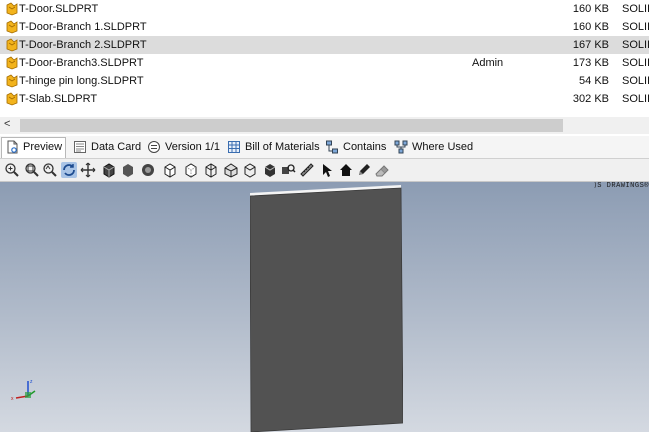  What do you see at coordinates (364, 170) in the screenshot?
I see `markup-pen-icon` at bounding box center [364, 170].